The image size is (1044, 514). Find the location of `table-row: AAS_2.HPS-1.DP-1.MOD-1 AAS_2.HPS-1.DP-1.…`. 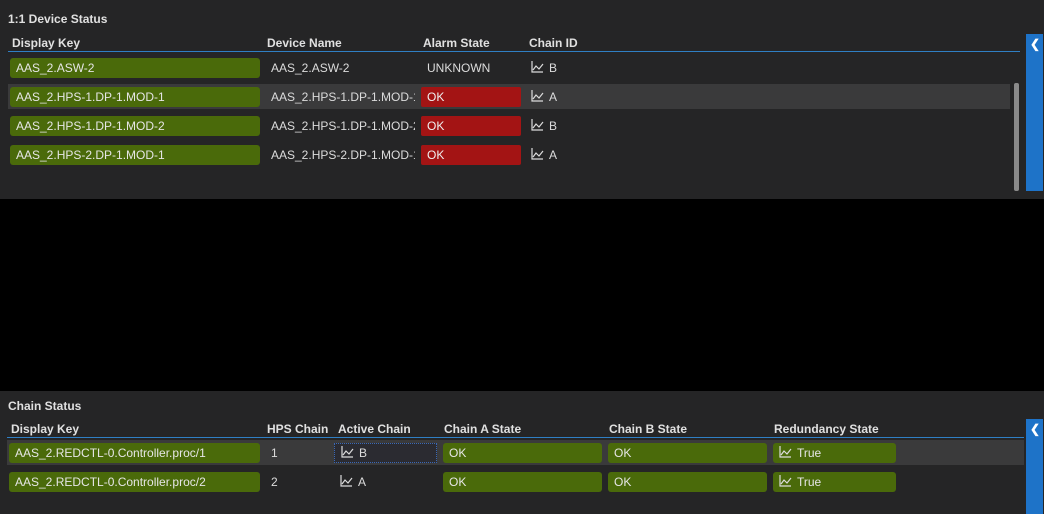

table-row: AAS_2.HPS-1.DP-1.MOD-1 AAS_2.HPS-1.DP-1.… is located at coordinates (509, 96).